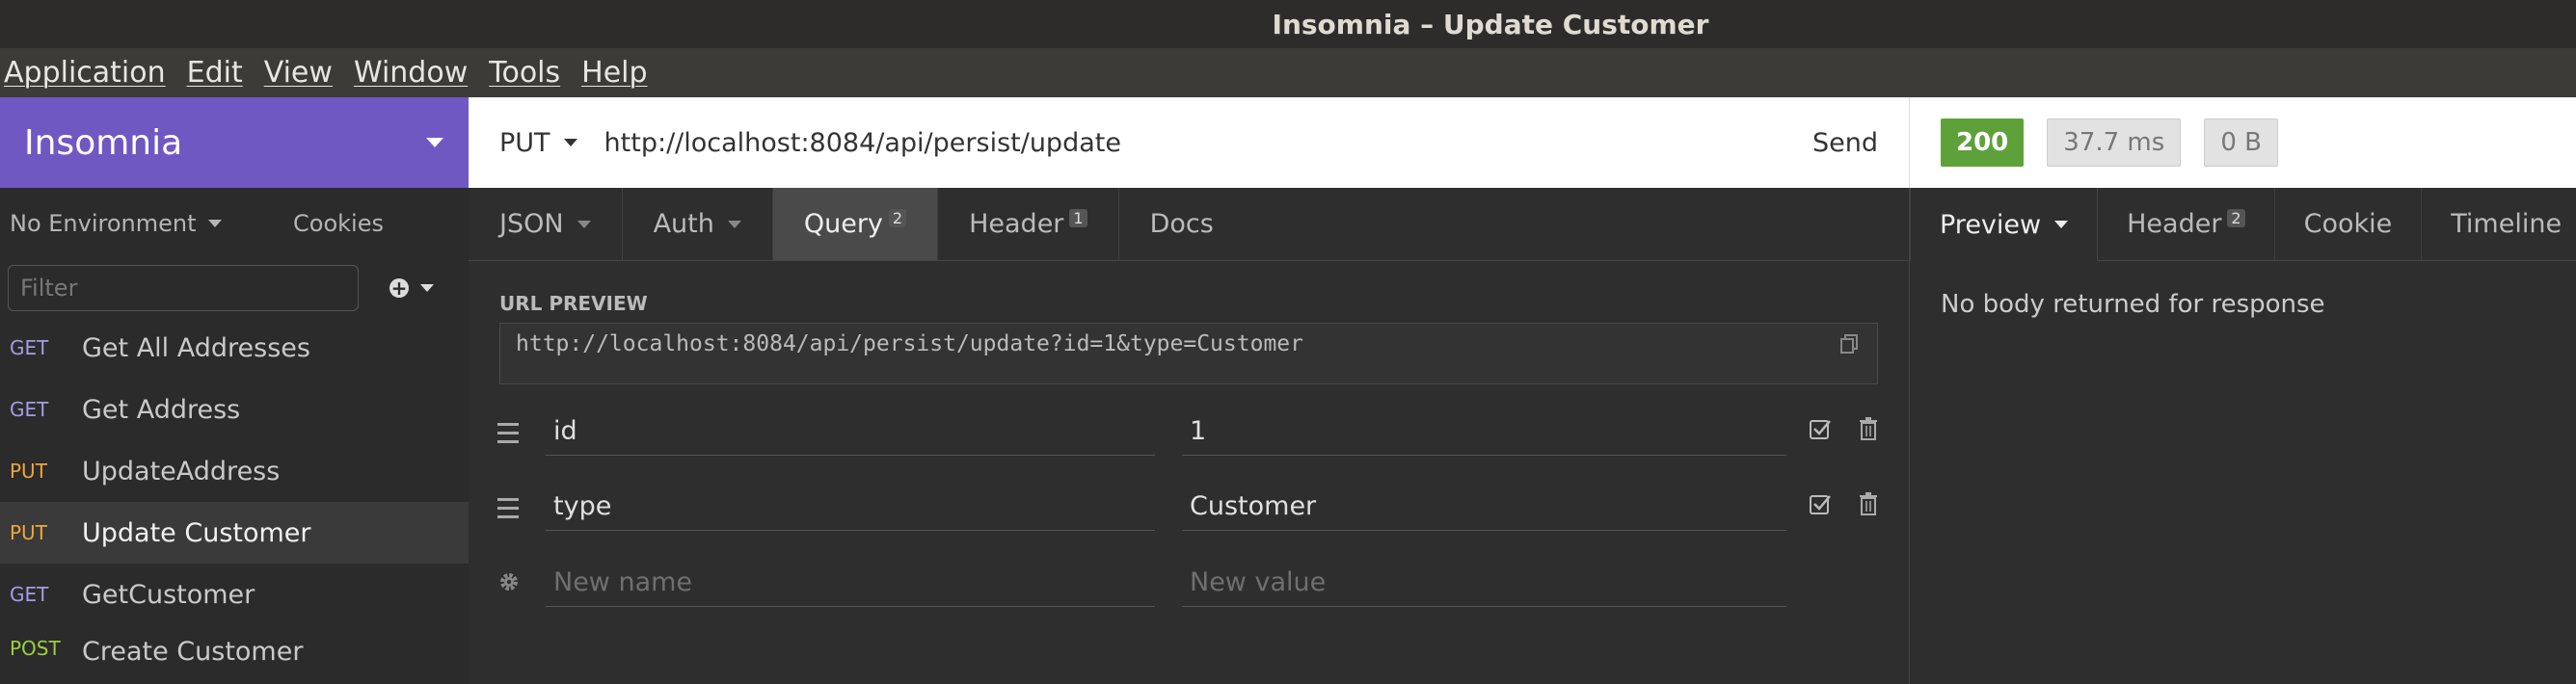 Image resolution: width=2576 pixels, height=684 pixels. I want to click on window-titlebar: Insomnia – Update Customer, so click(1288, 24).